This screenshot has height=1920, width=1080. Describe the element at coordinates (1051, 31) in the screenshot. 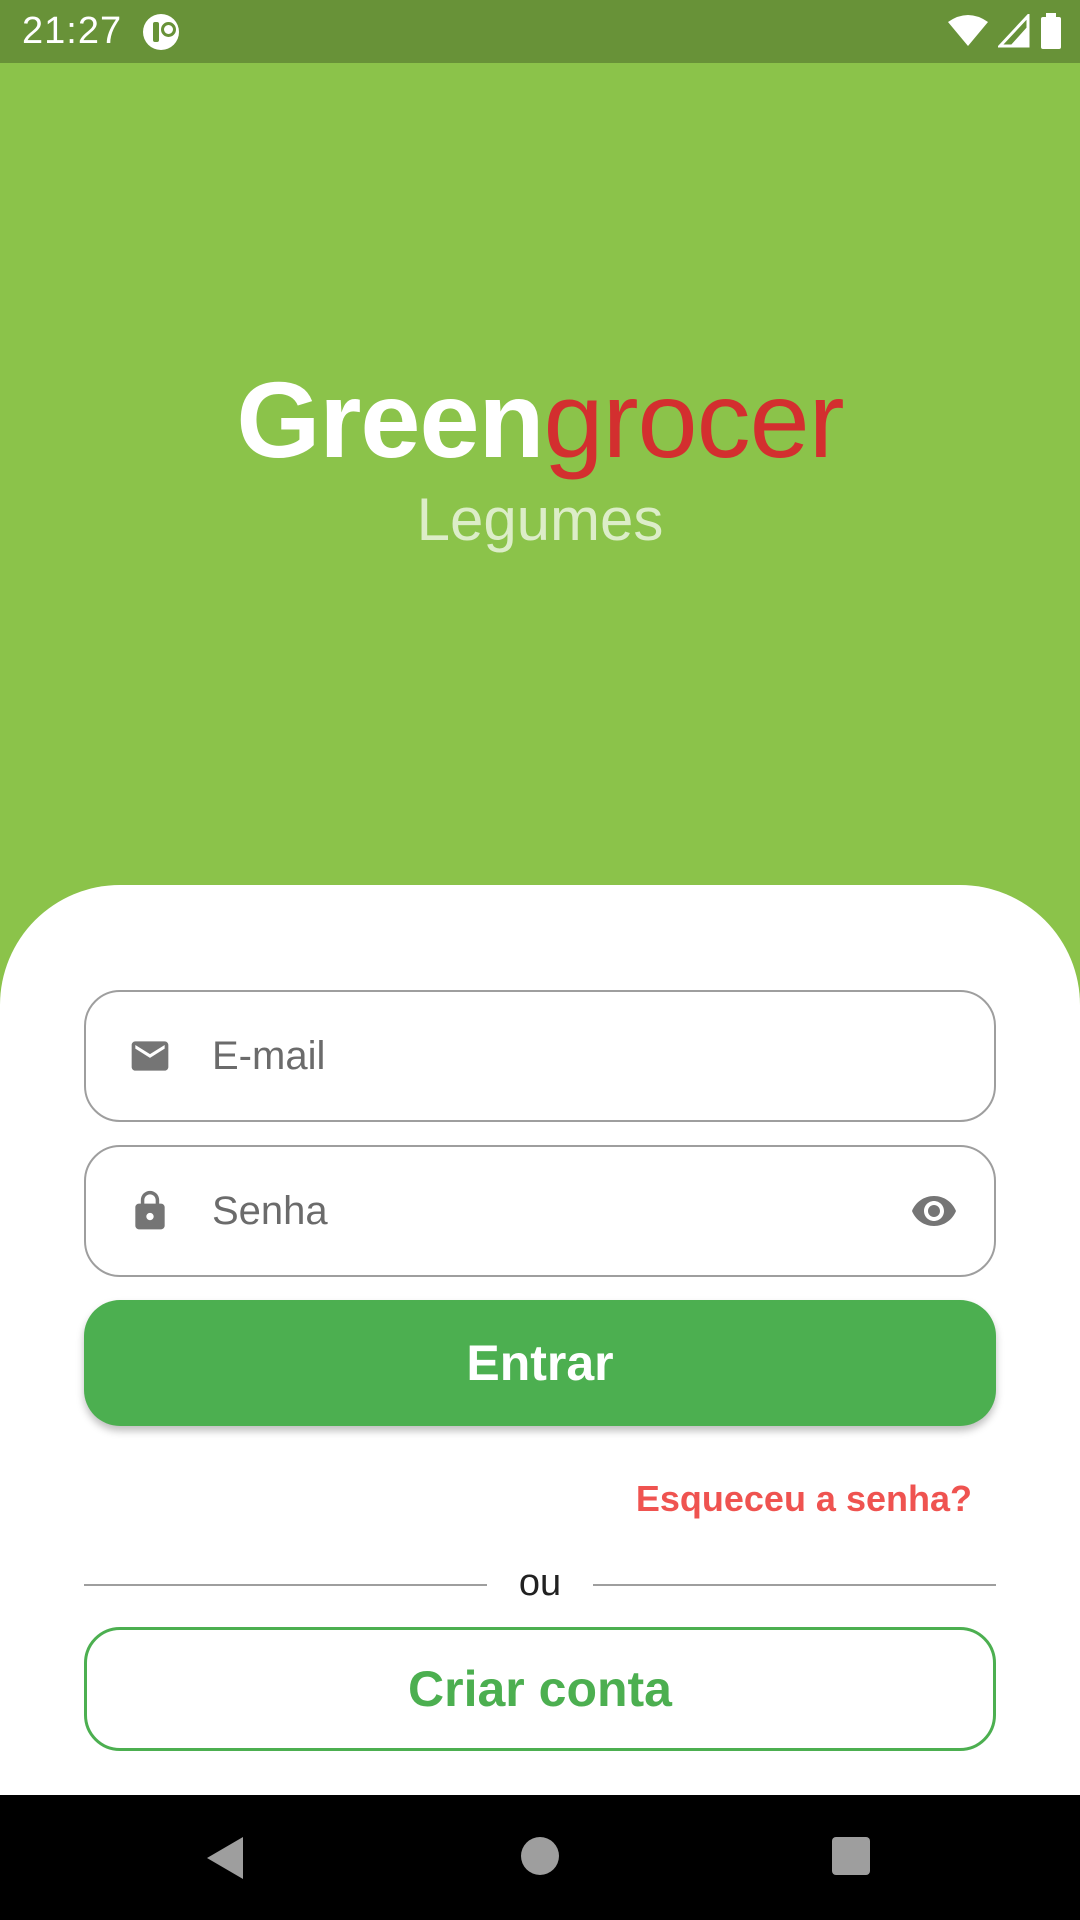

I see `battery-icon` at that location.